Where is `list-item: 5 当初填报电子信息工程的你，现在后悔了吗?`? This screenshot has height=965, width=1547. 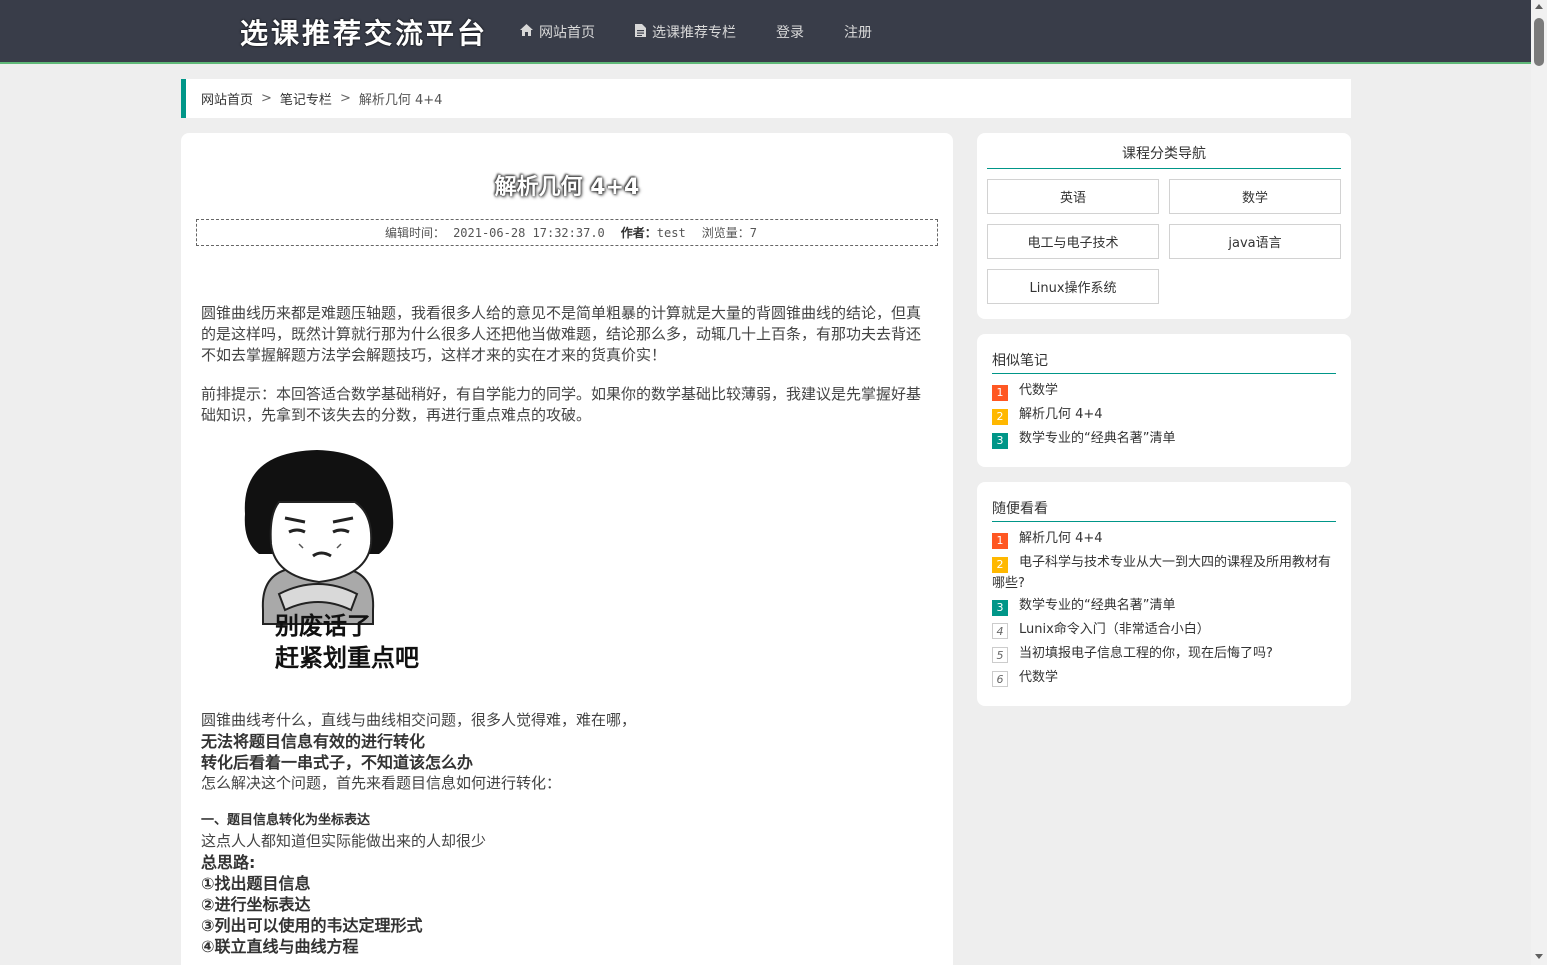 list-item: 5 当初填报电子信息工程的你，现在后悔了吗? is located at coordinates (1164, 653).